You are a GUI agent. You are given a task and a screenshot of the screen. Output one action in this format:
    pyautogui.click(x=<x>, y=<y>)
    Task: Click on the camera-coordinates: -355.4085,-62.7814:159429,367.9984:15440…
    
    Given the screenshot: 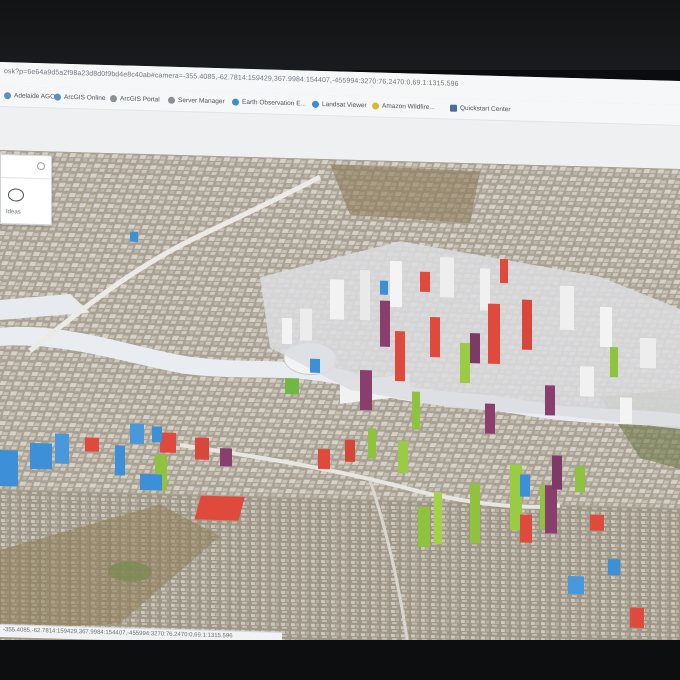 What is the action you would take?
    pyautogui.click(x=118, y=633)
    